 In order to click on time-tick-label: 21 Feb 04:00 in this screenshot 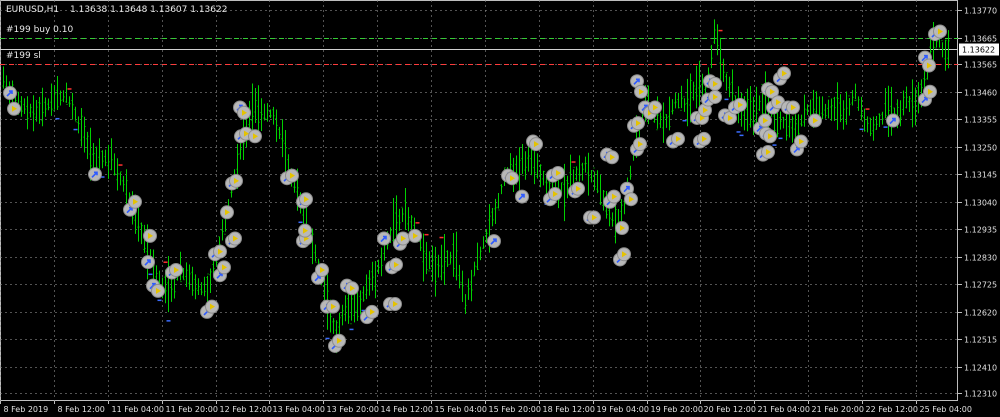, I will do `click(784, 409)`.